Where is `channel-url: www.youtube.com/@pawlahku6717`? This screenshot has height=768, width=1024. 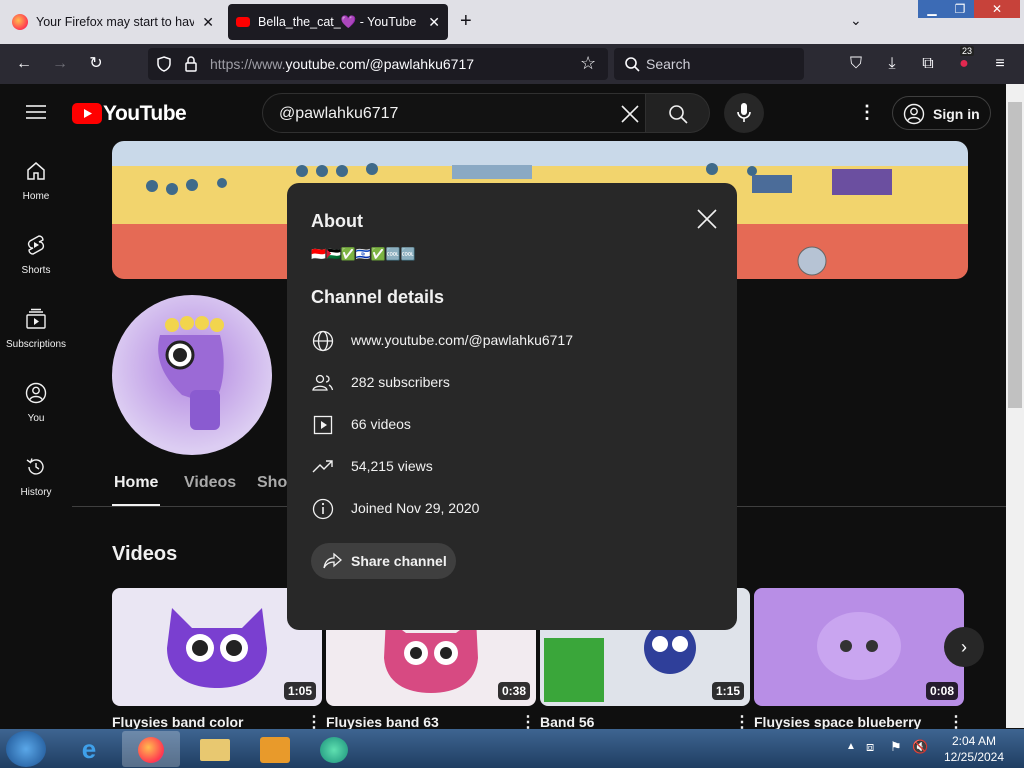
channel-url: www.youtube.com/@pawlahku6717 is located at coordinates (462, 340).